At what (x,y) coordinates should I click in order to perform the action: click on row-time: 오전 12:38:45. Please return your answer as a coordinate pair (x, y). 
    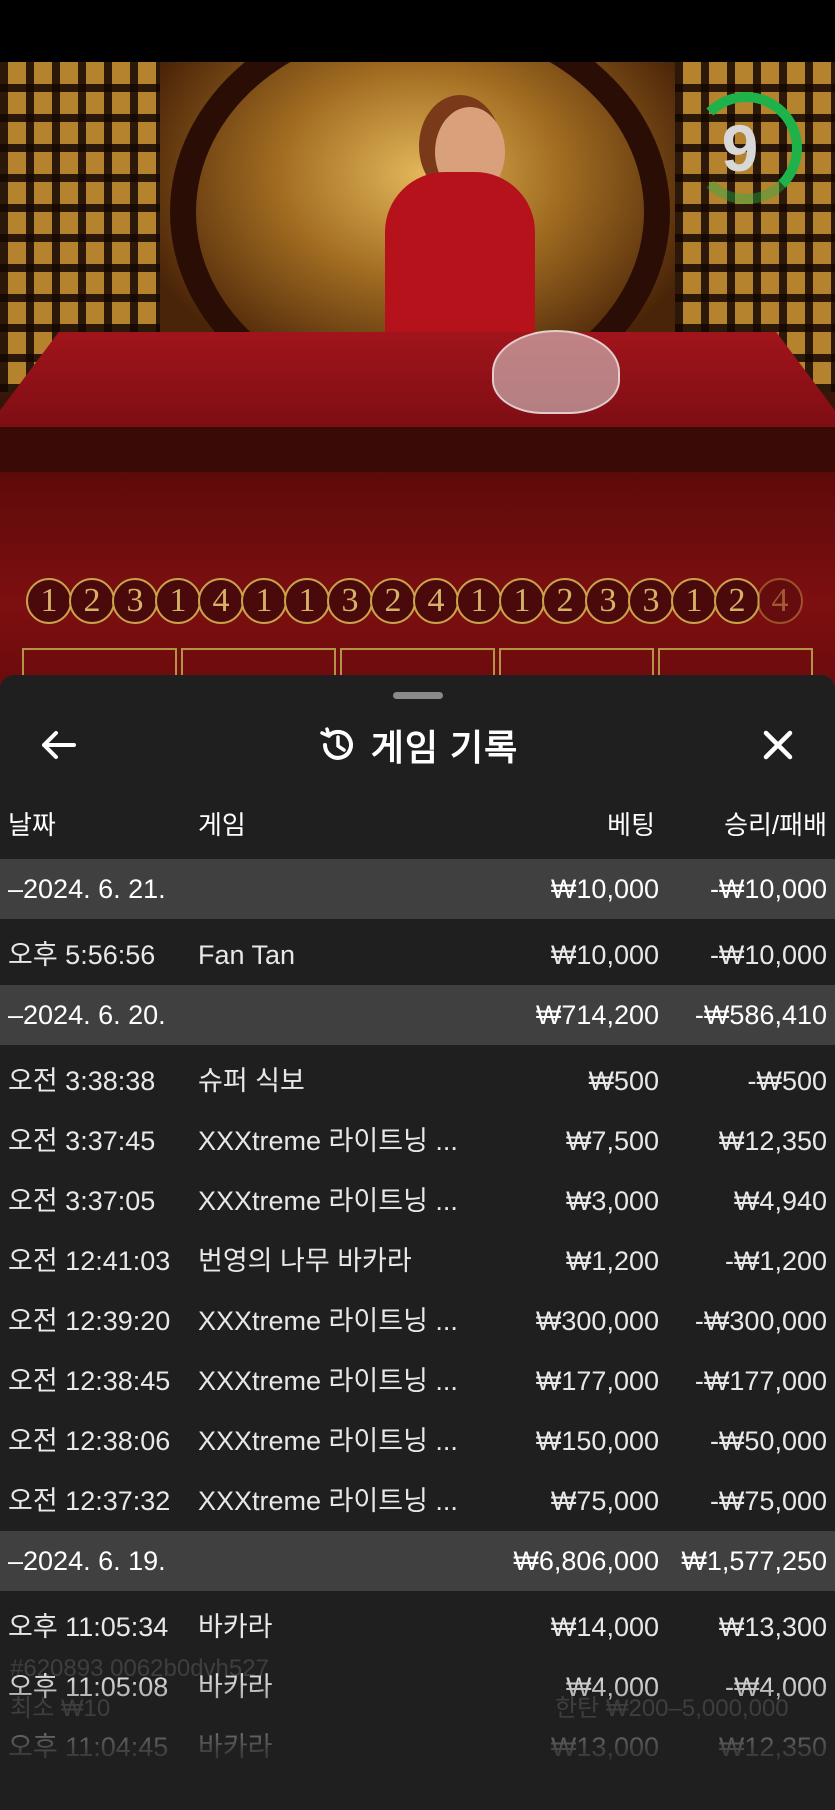
    Looking at the image, I should click on (89, 1381).